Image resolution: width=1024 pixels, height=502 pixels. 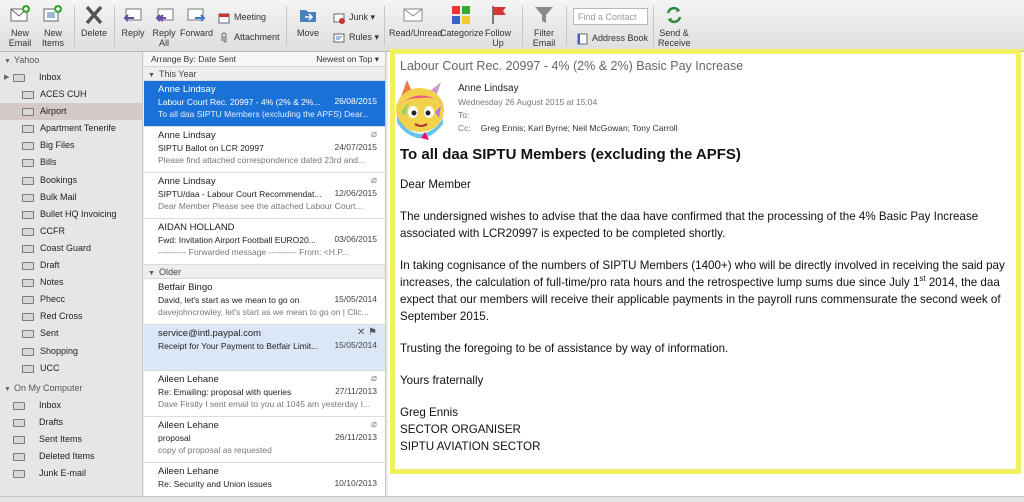 What do you see at coordinates (355, 101) in the screenshot?
I see `message-date: 26/08/2015` at bounding box center [355, 101].